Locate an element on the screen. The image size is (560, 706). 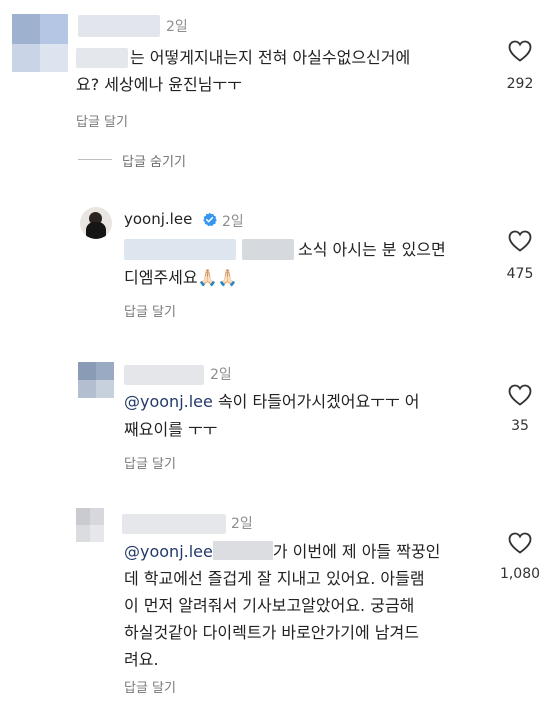
comment-text-line: @yoonj.lee 속이 타들어가시겠어요ㅜㅜ 어 is located at coordinates (271, 401).